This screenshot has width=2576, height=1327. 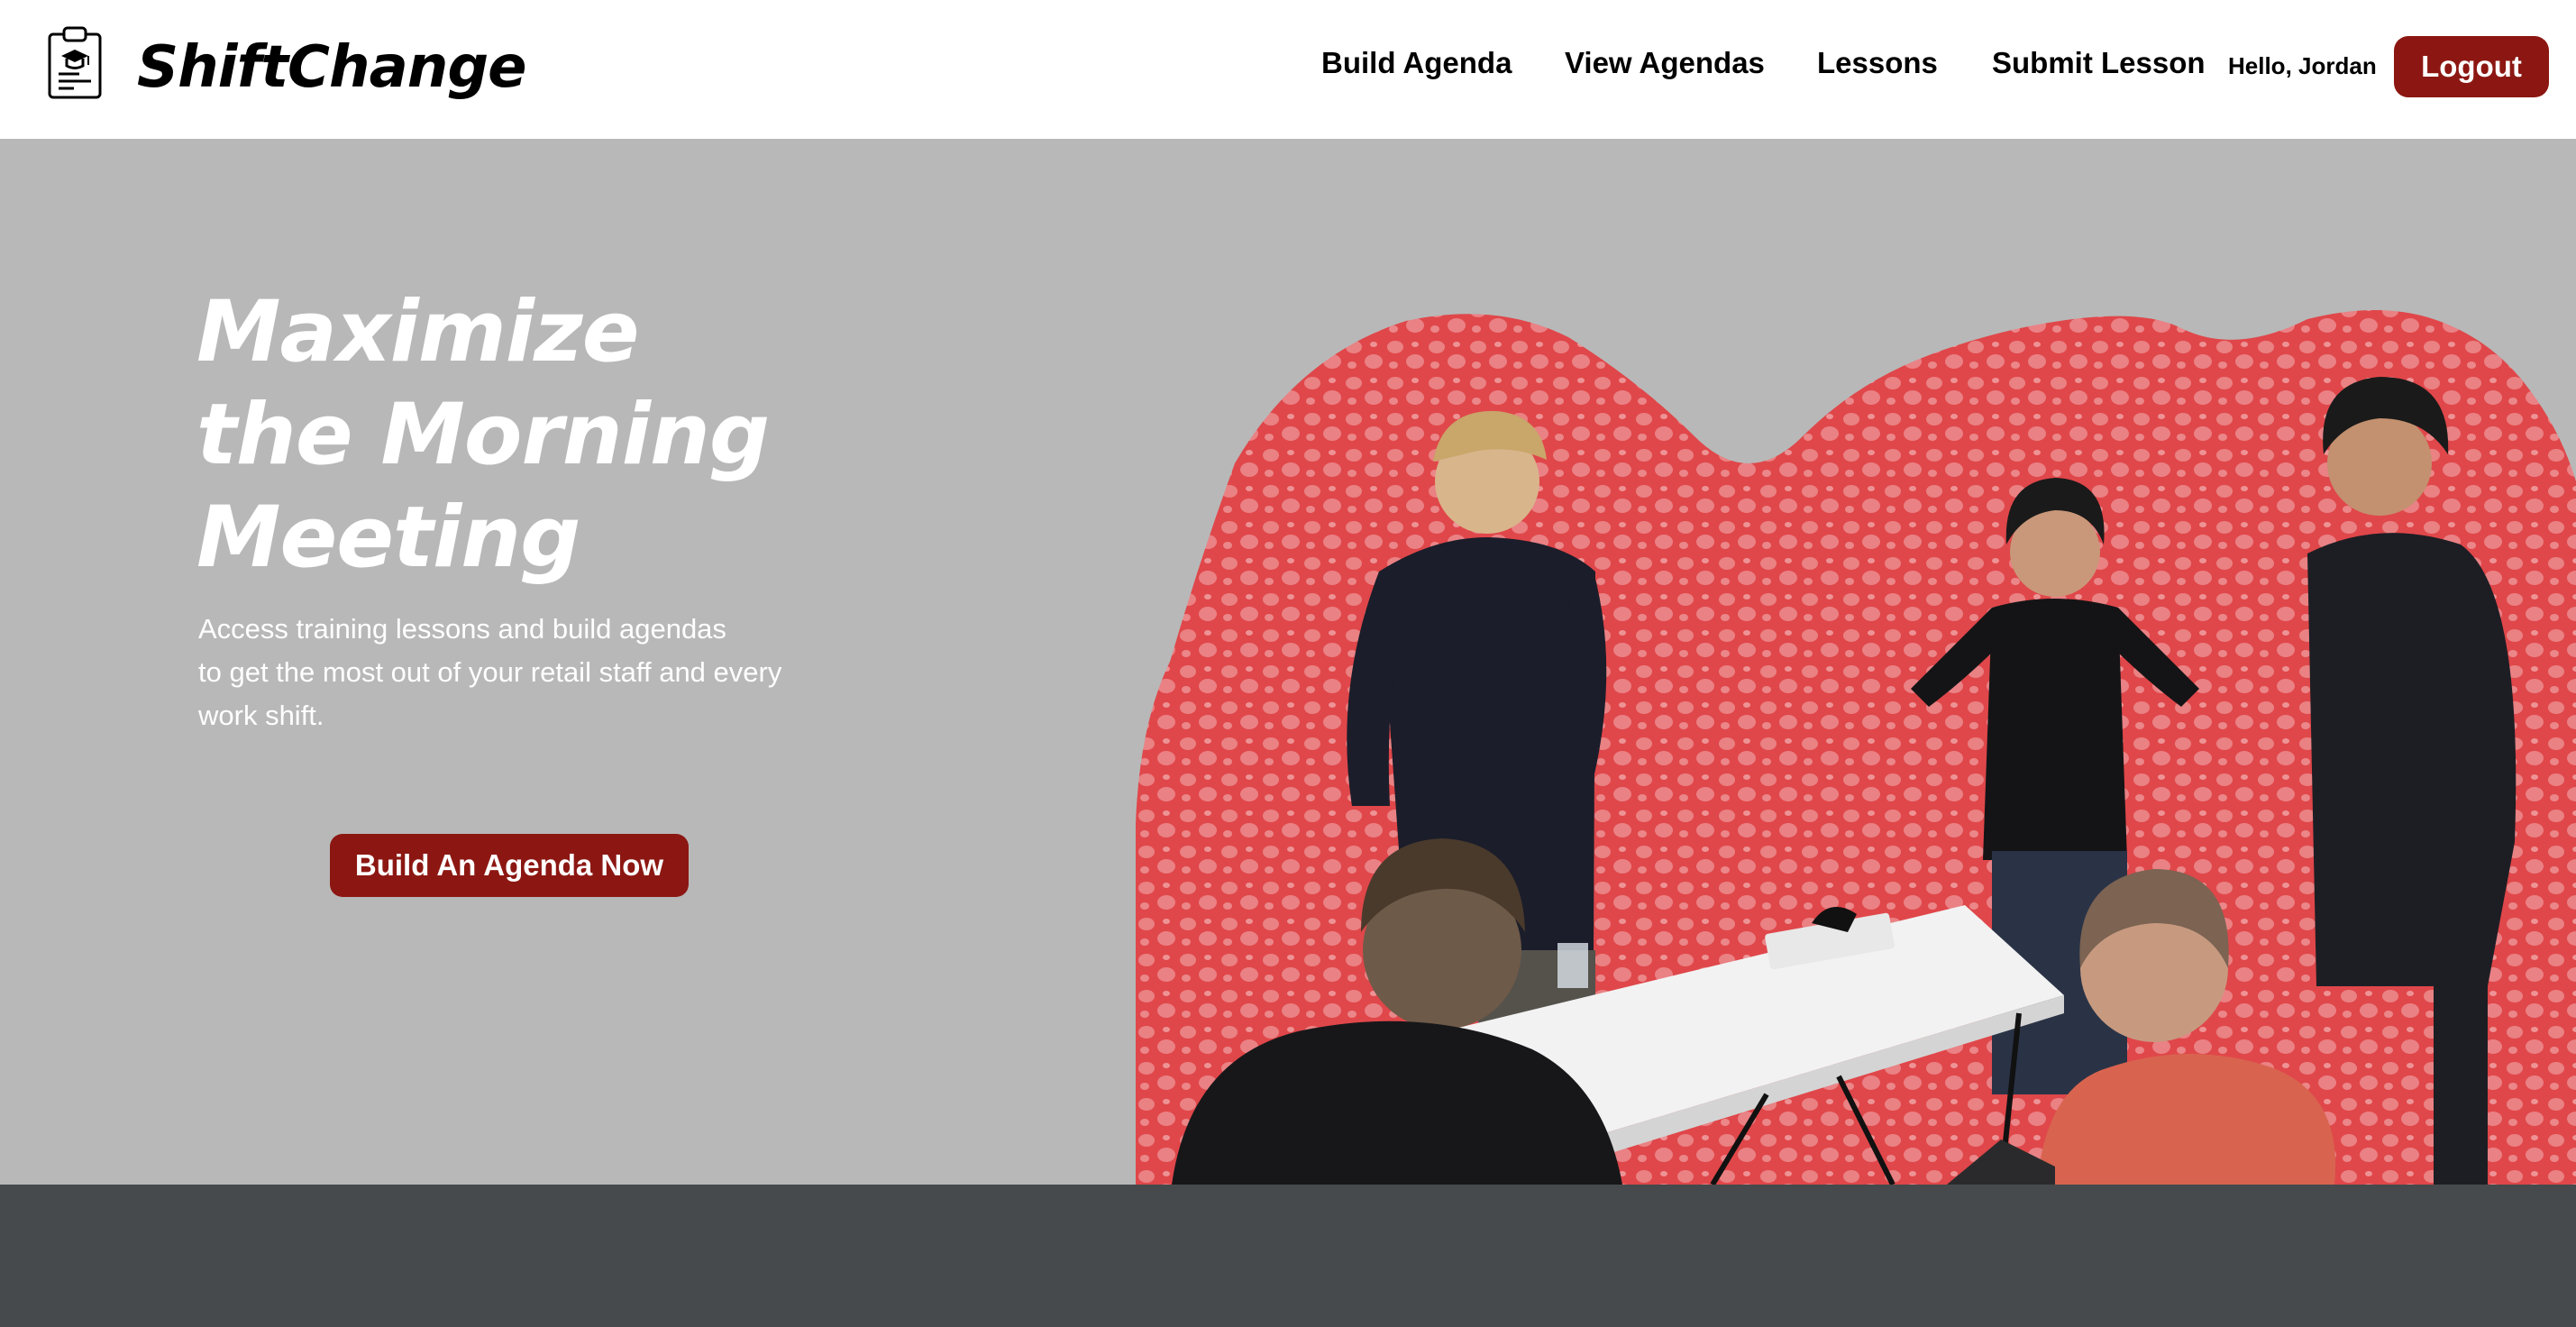 What do you see at coordinates (2471, 66) in the screenshot?
I see `logout-button: Logout` at bounding box center [2471, 66].